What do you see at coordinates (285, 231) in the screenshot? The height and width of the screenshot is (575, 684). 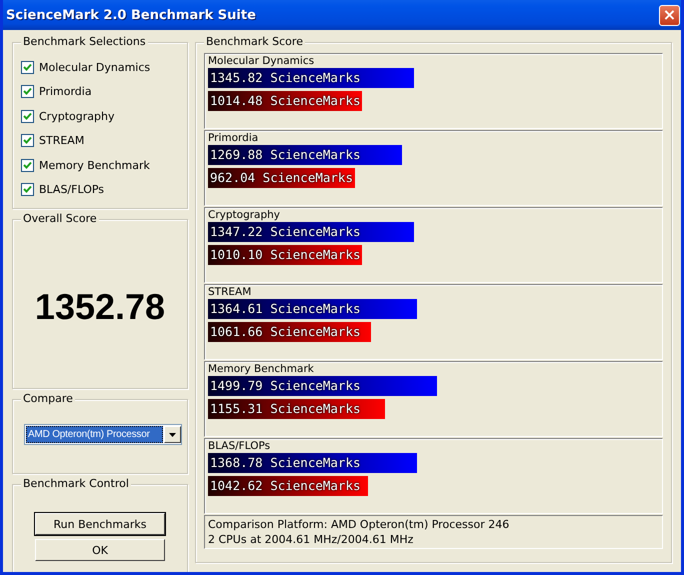 I see `score-text: 1347.22 ScienceMarks` at bounding box center [285, 231].